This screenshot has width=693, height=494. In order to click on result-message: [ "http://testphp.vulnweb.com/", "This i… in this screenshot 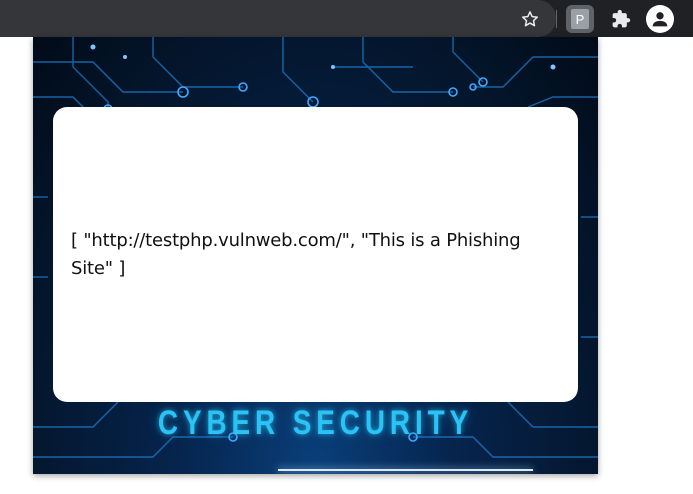, I will do `click(296, 254)`.